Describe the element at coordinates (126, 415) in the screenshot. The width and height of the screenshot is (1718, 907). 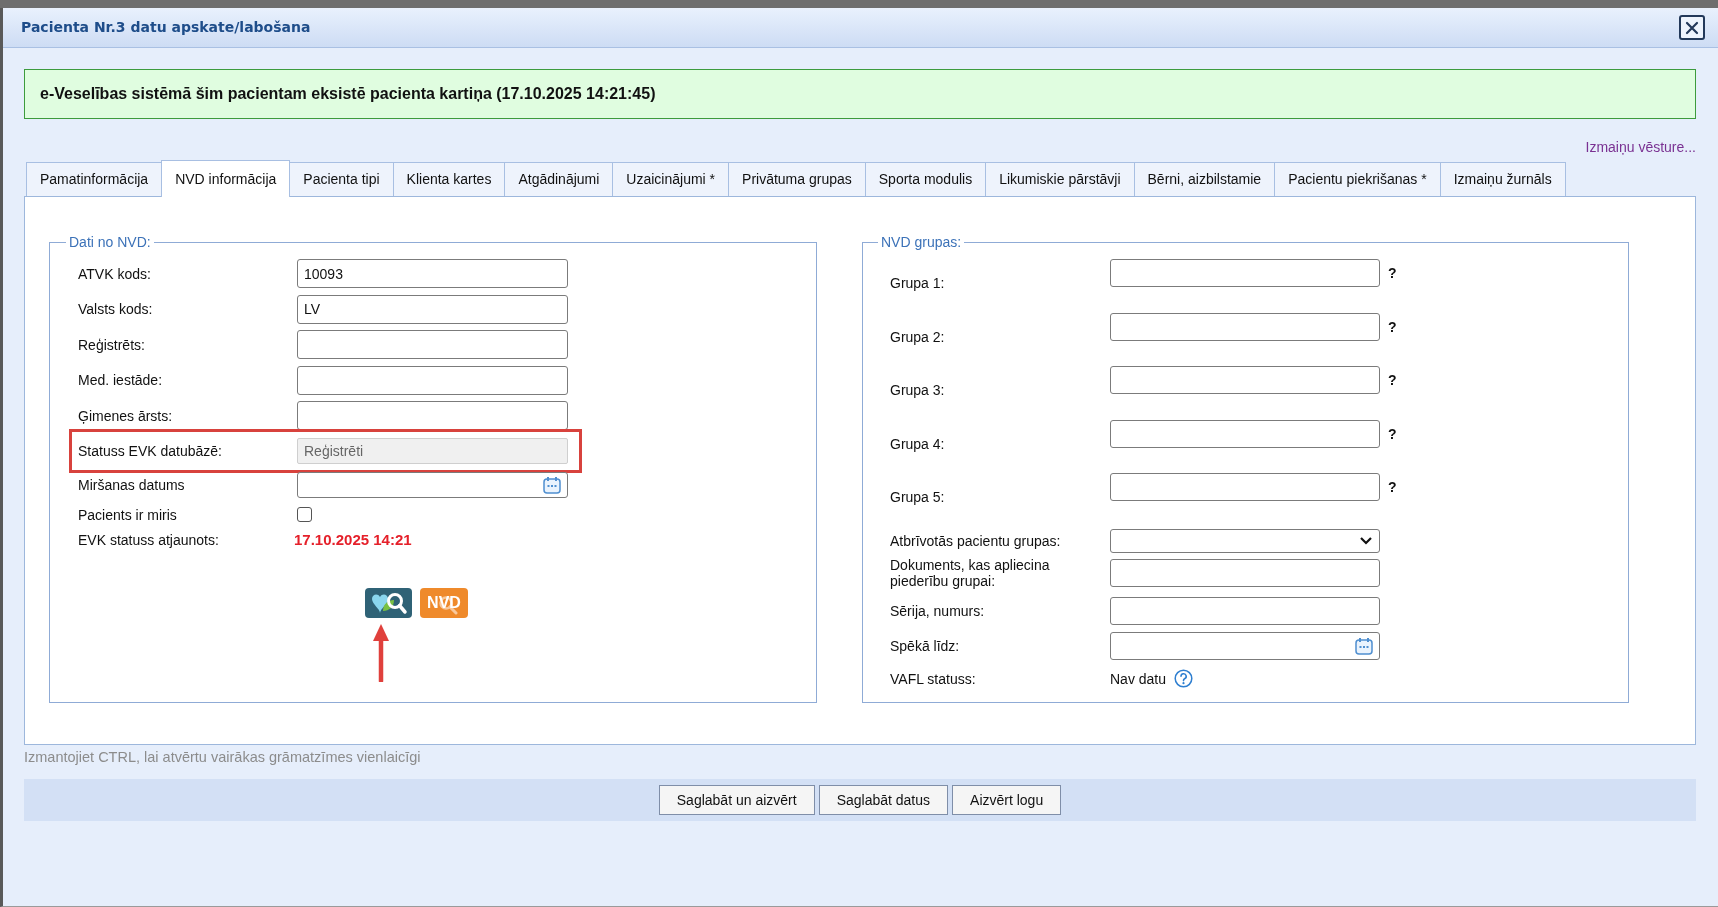
I see `field-label: Ģimenes ārsts:` at that location.